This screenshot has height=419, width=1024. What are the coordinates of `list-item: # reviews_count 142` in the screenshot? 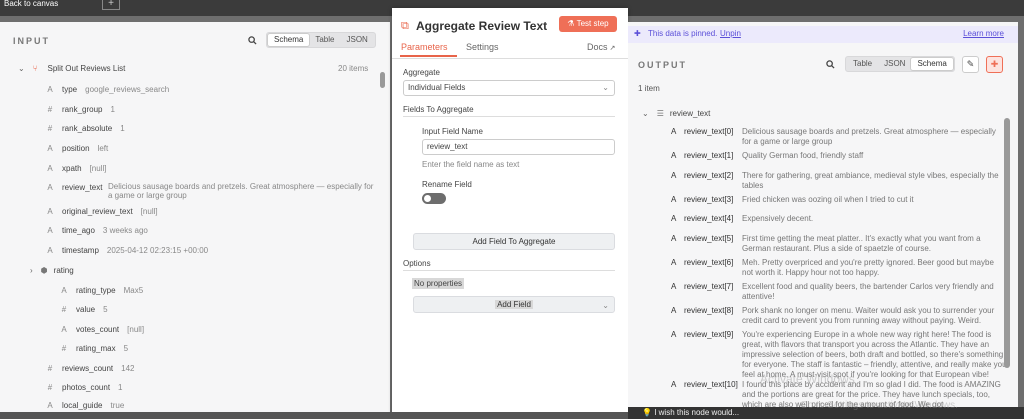 It's located at (89, 368).